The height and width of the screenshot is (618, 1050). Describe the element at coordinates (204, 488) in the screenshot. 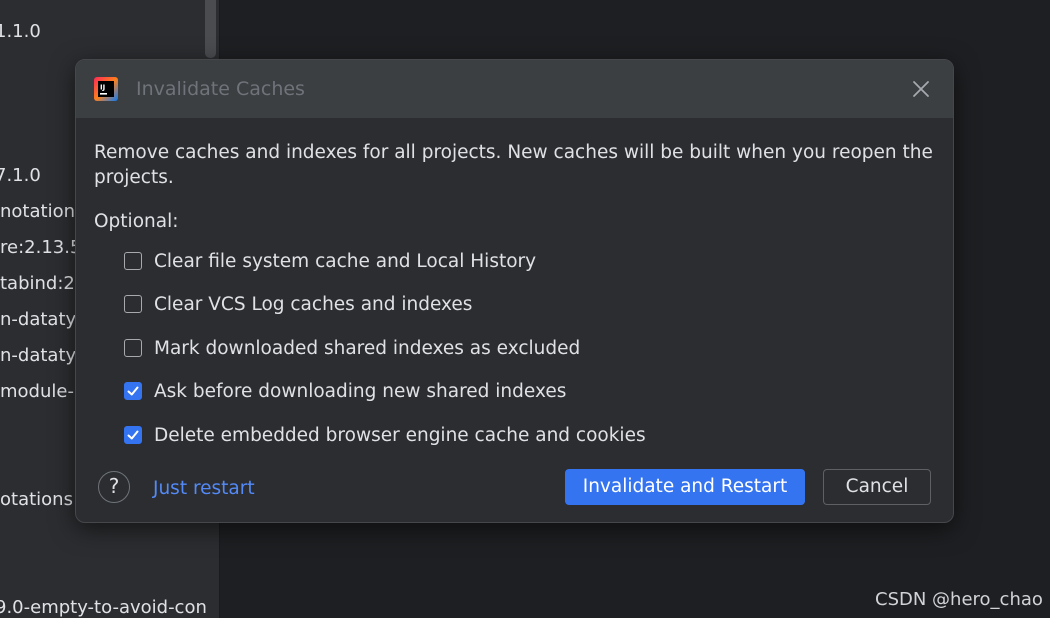

I see `just-restart-link: Just restart` at that location.